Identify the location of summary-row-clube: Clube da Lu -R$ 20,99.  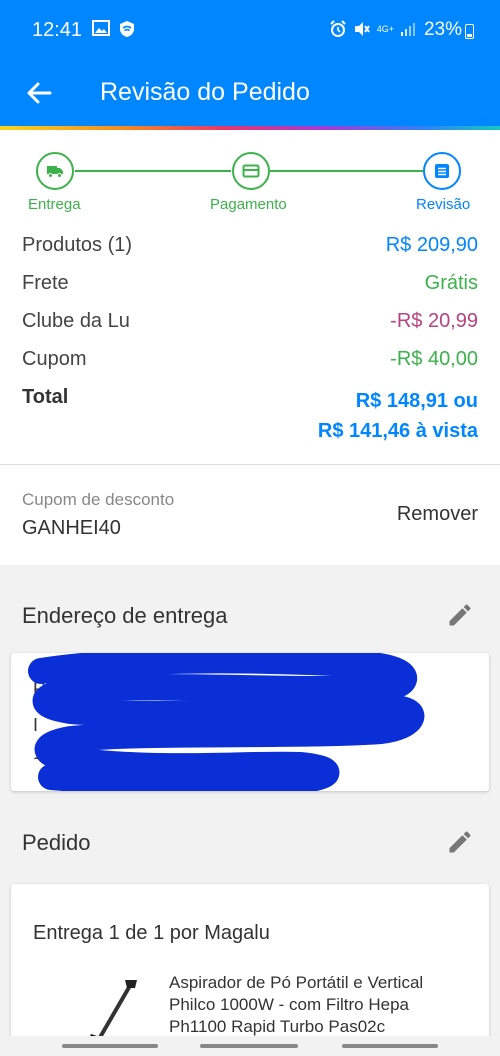
(250, 321).